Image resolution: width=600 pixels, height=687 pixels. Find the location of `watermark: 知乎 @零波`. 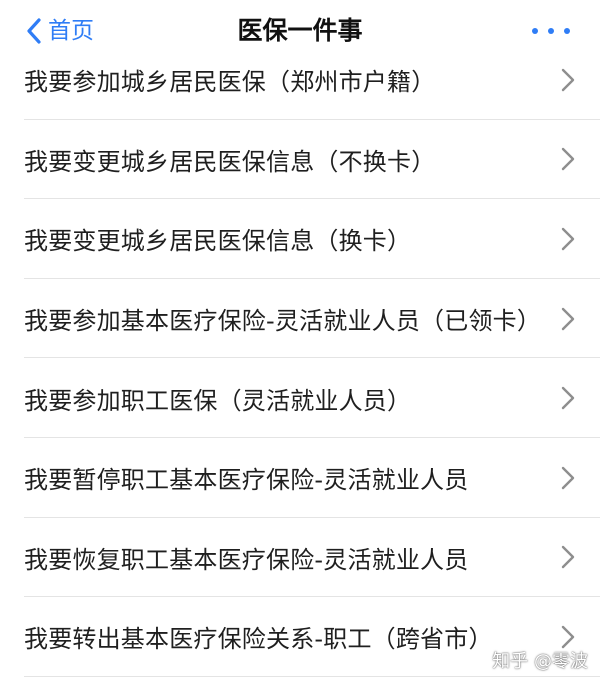

watermark: 知乎 @零波 is located at coordinates (540, 661).